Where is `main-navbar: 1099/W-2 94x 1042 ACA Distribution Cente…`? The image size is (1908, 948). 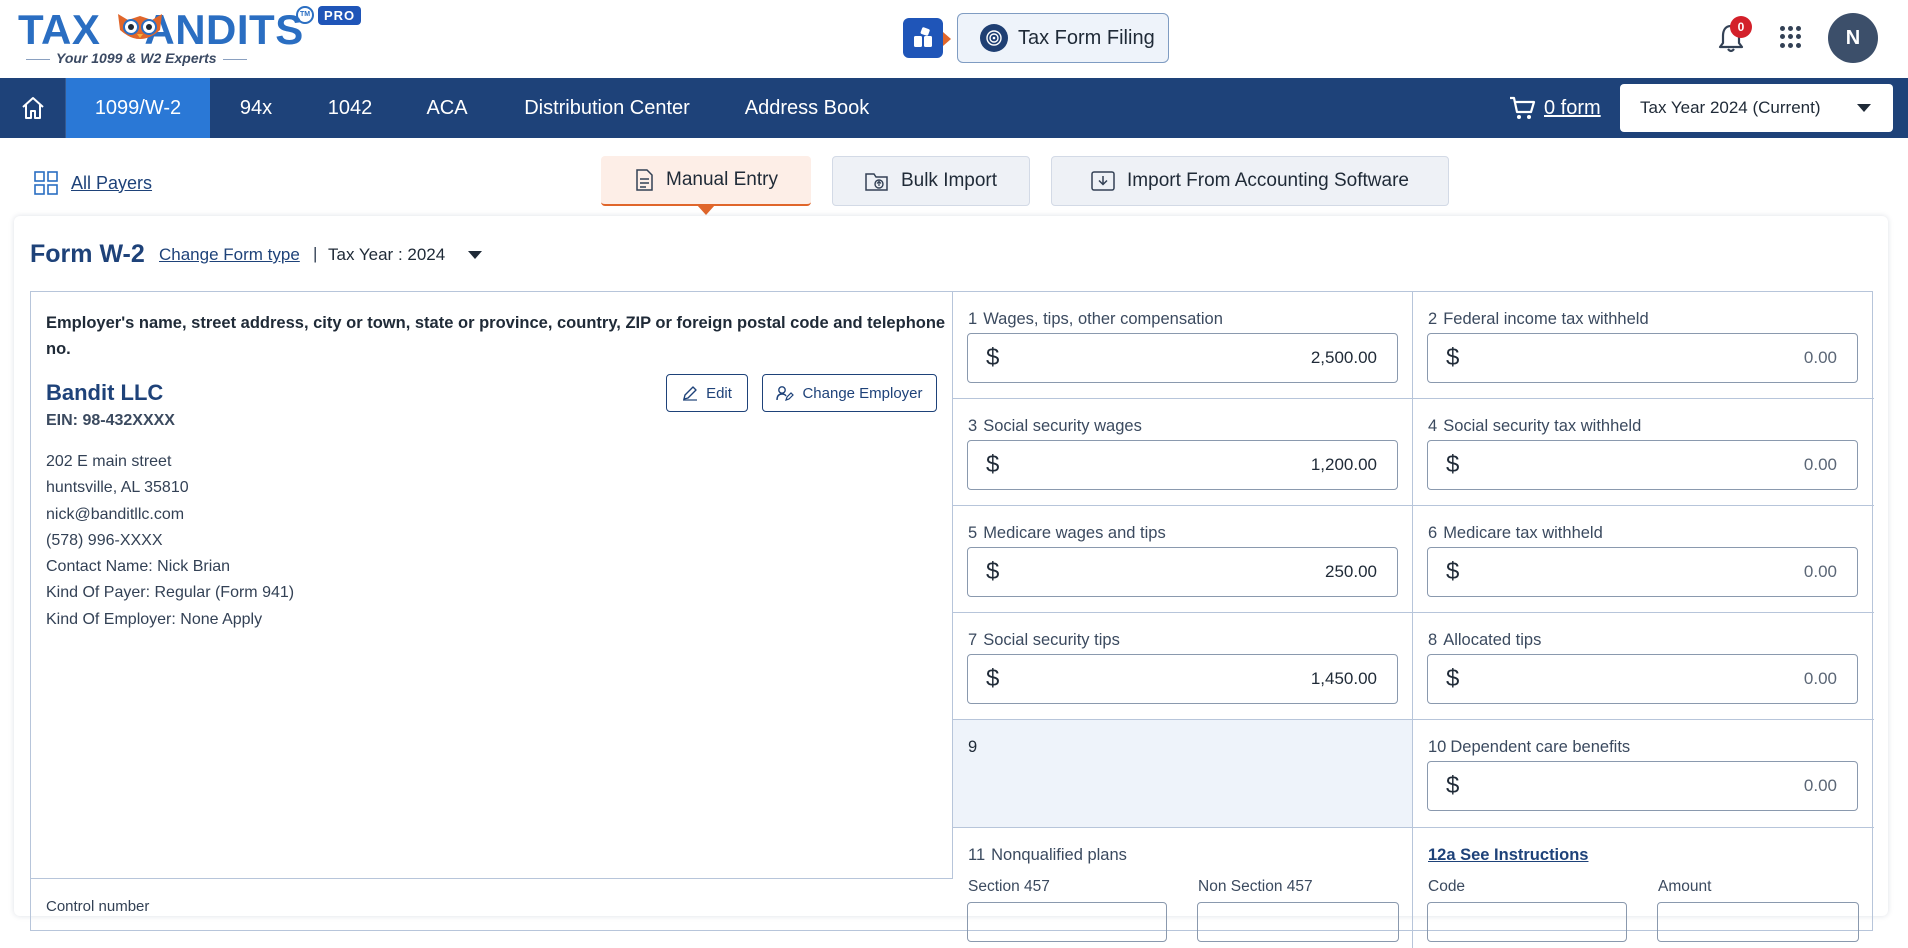 main-navbar: 1099/W-2 94x 1042 ACA Distribution Cente… is located at coordinates (954, 108).